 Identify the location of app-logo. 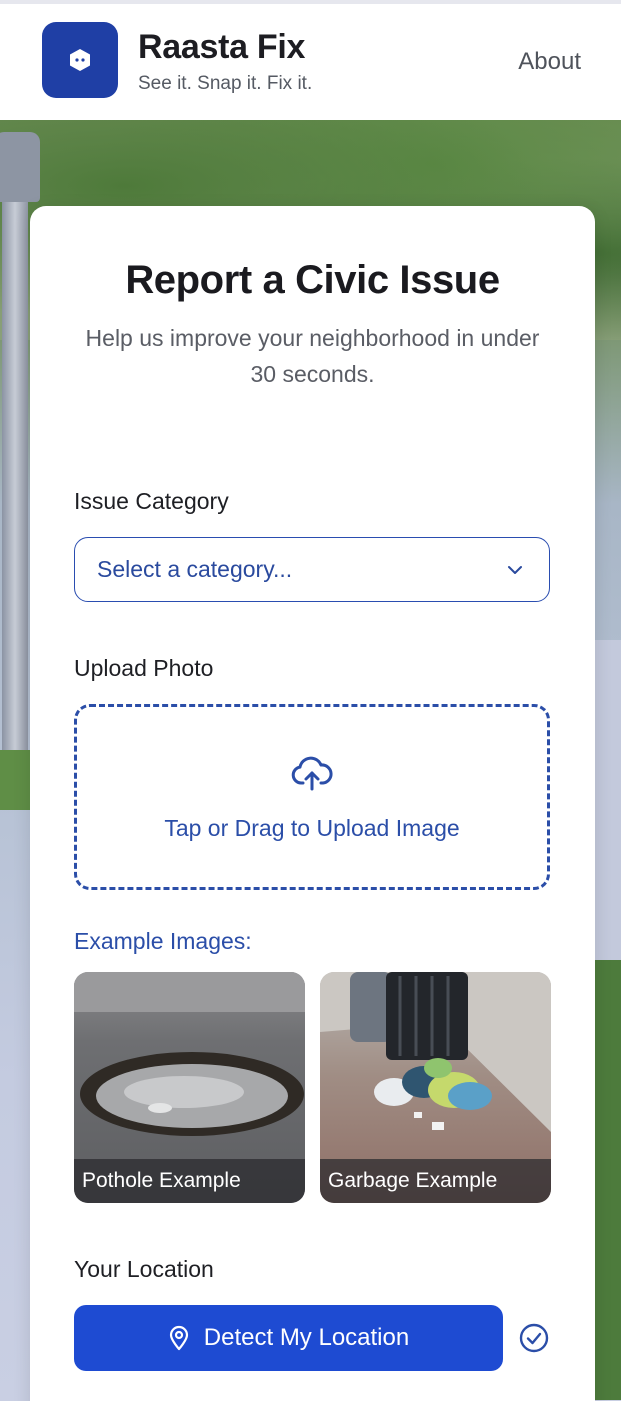
(80, 60).